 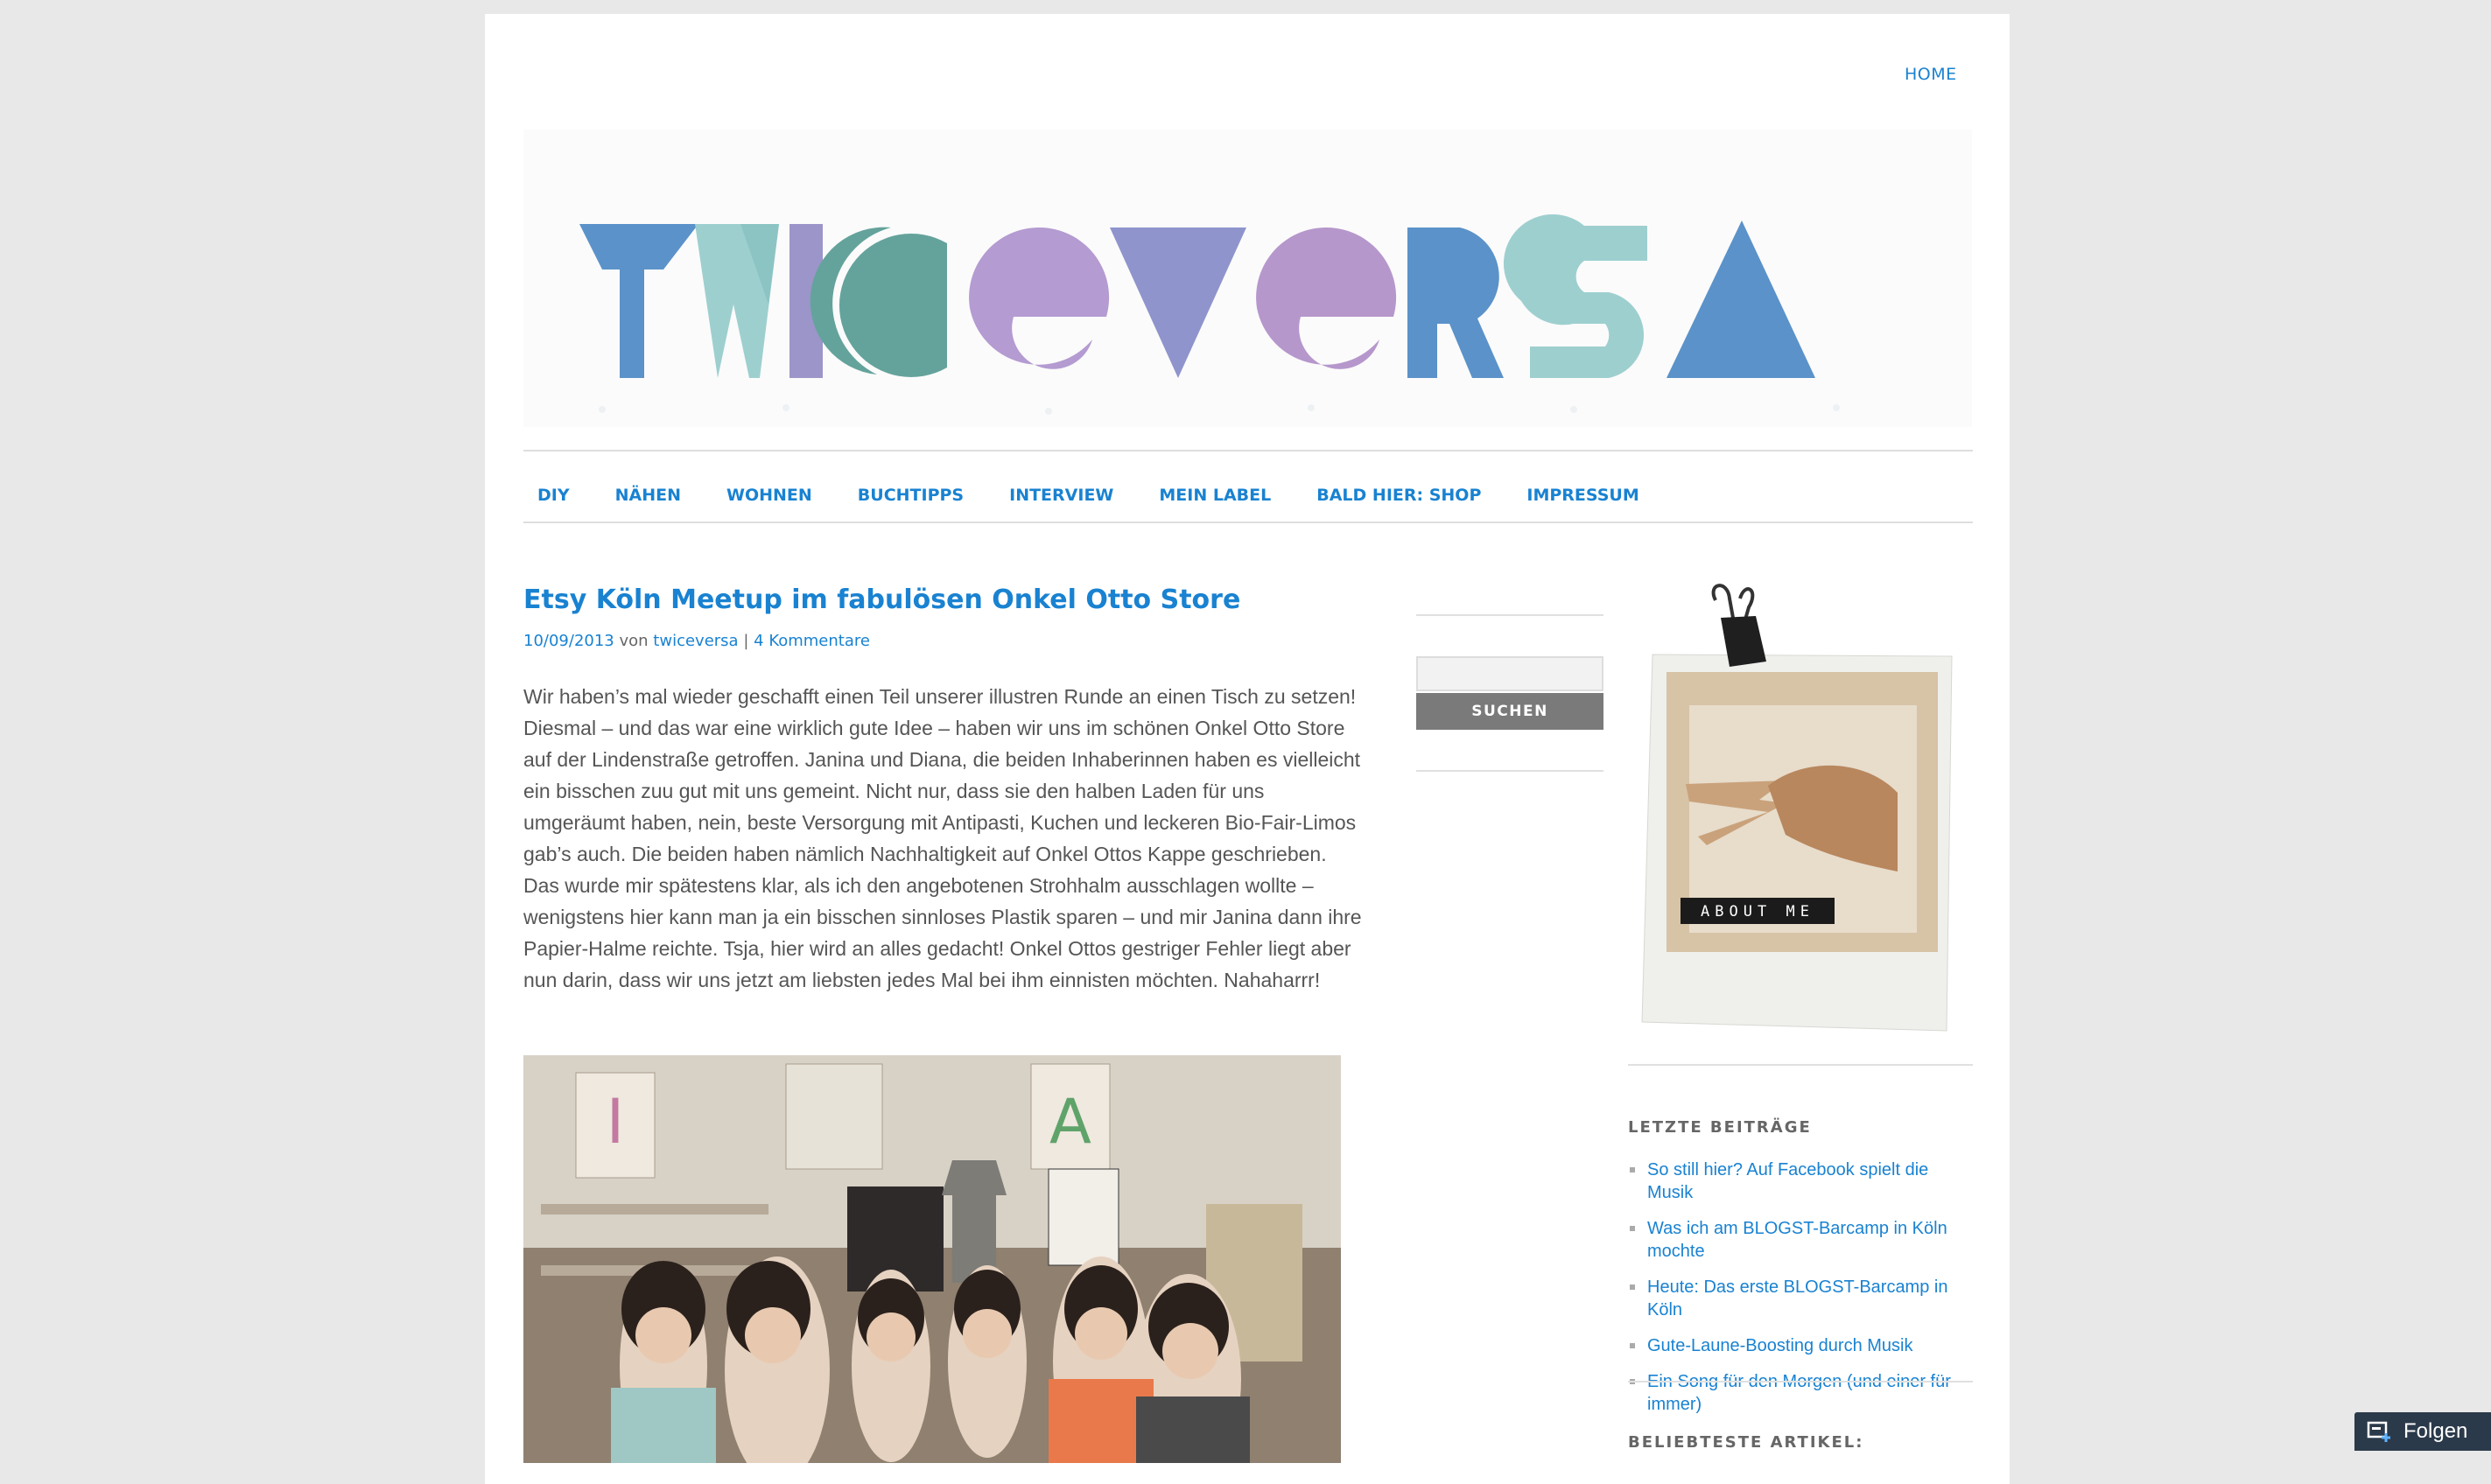 What do you see at coordinates (1398, 495) in the screenshot?
I see `nav-item-shop: BALD HIER: SHOP` at bounding box center [1398, 495].